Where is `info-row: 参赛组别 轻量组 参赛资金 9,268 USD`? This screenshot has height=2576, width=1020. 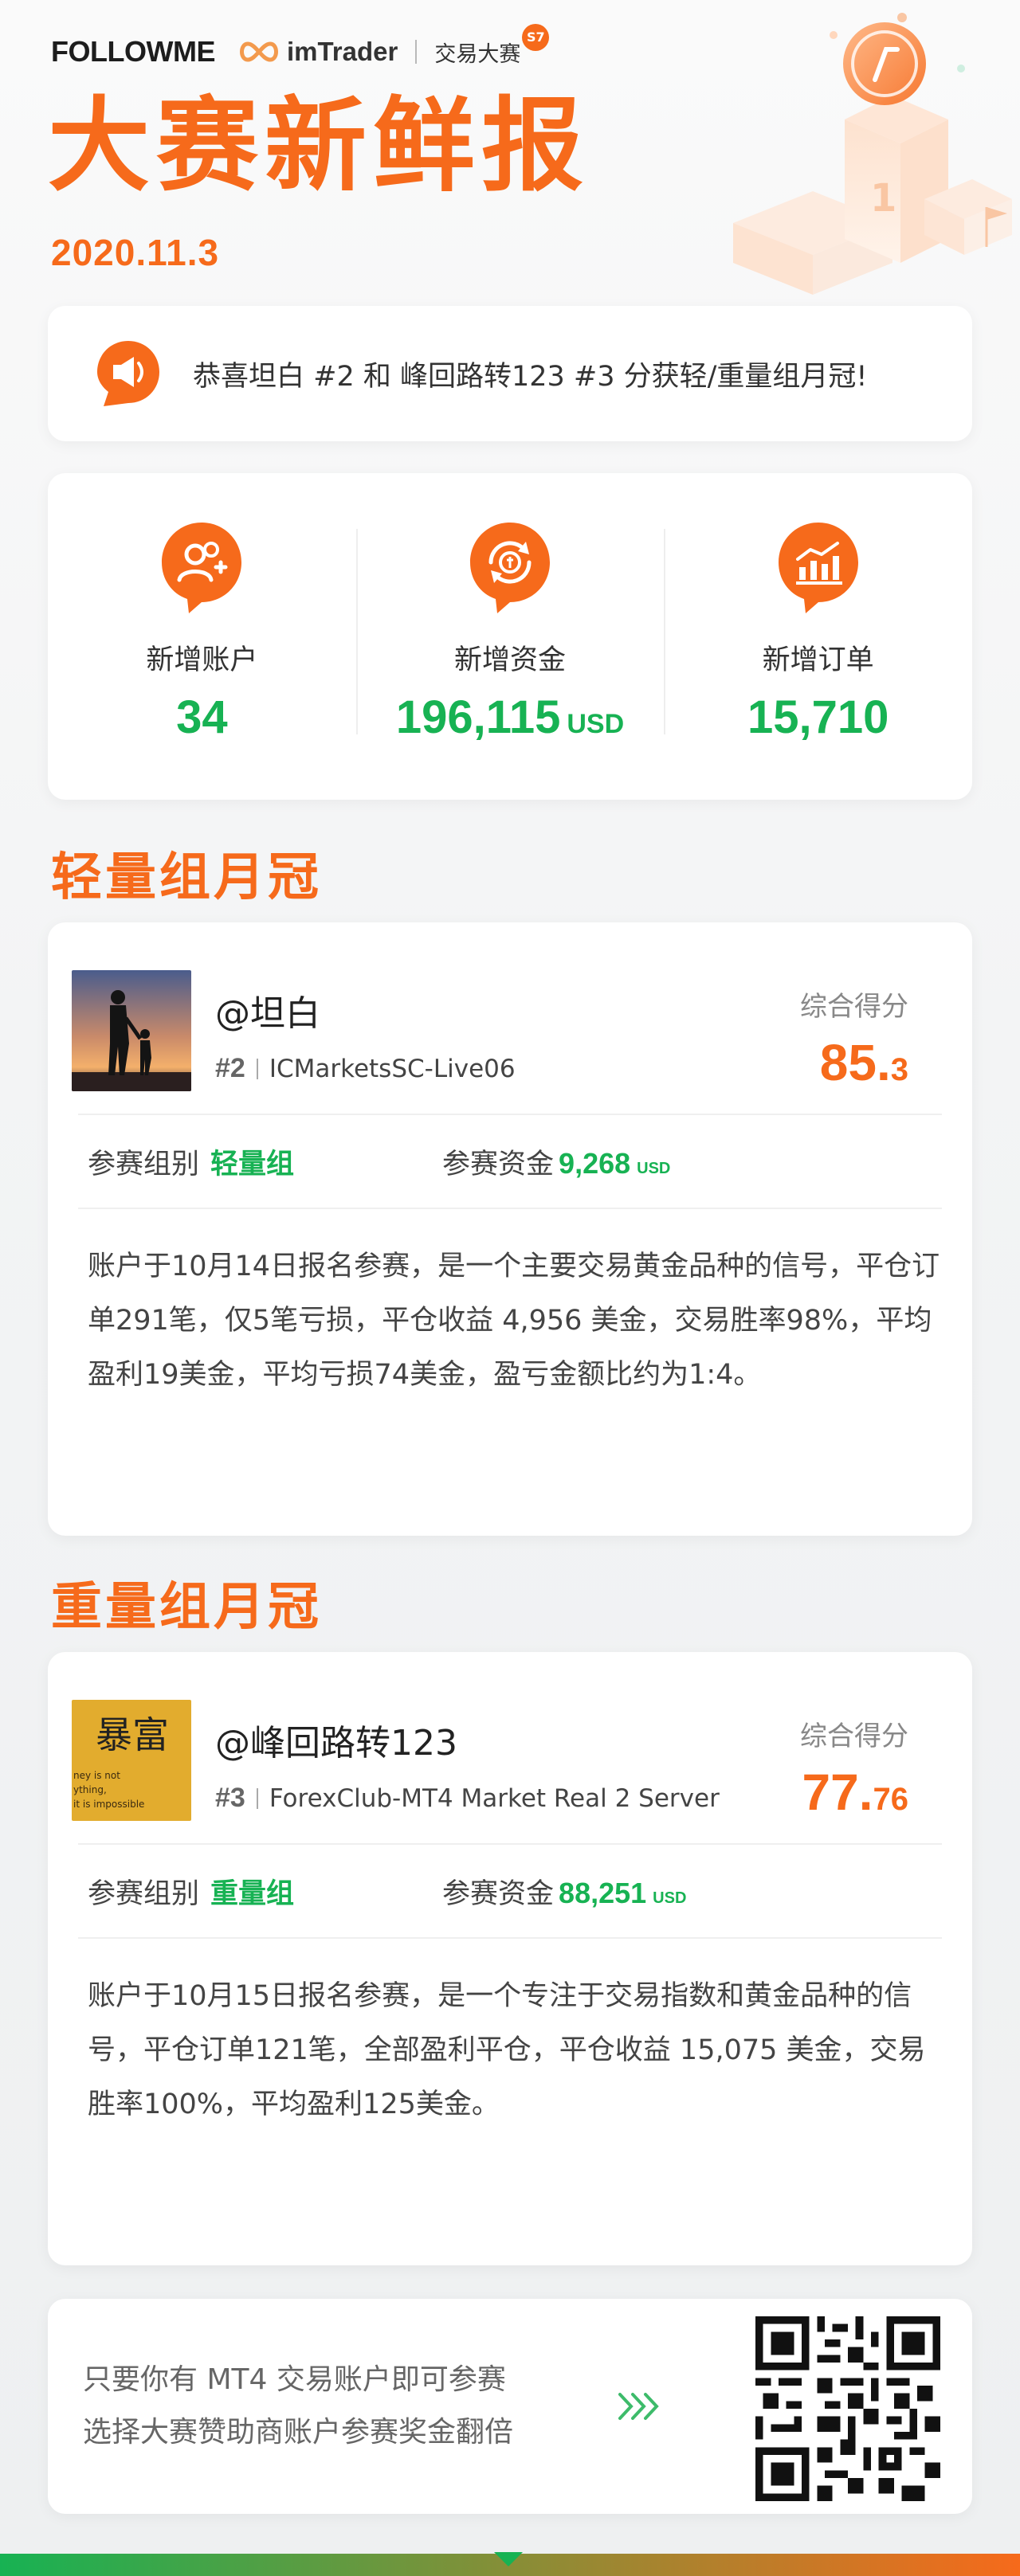 info-row: 参赛组别 轻量组 参赛资金 9,268 USD is located at coordinates (510, 1161).